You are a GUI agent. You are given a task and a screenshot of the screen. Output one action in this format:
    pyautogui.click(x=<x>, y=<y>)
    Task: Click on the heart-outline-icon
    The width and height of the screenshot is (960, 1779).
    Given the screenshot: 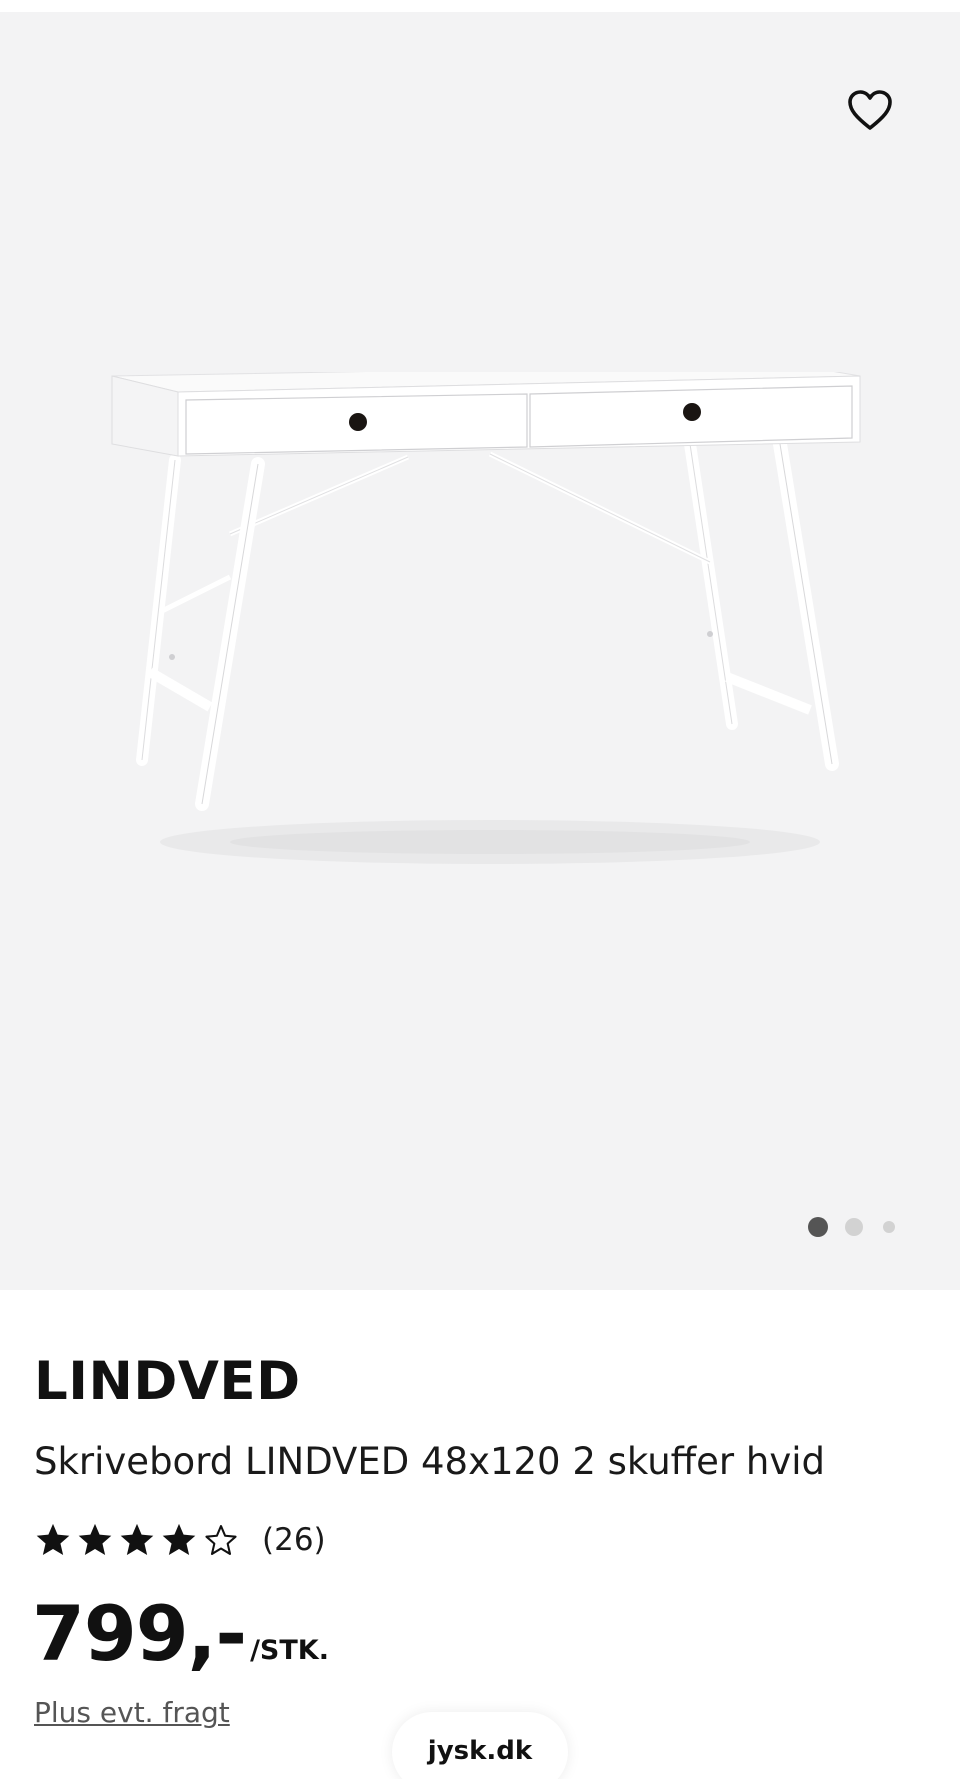 What is the action you would take?
    pyautogui.click(x=870, y=110)
    